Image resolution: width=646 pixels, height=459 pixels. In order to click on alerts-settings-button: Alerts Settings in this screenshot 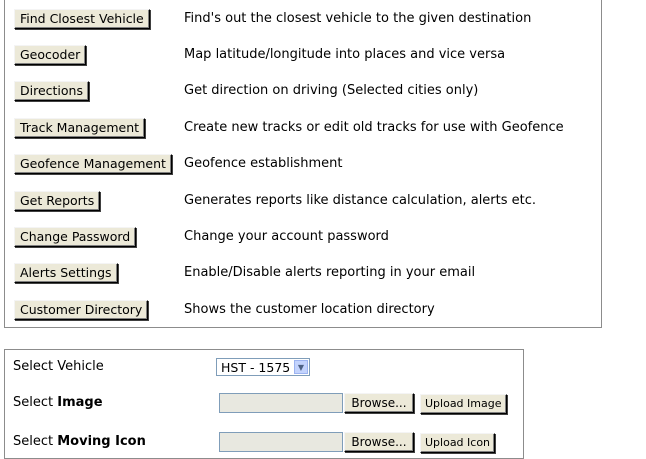, I will do `click(66, 273)`.